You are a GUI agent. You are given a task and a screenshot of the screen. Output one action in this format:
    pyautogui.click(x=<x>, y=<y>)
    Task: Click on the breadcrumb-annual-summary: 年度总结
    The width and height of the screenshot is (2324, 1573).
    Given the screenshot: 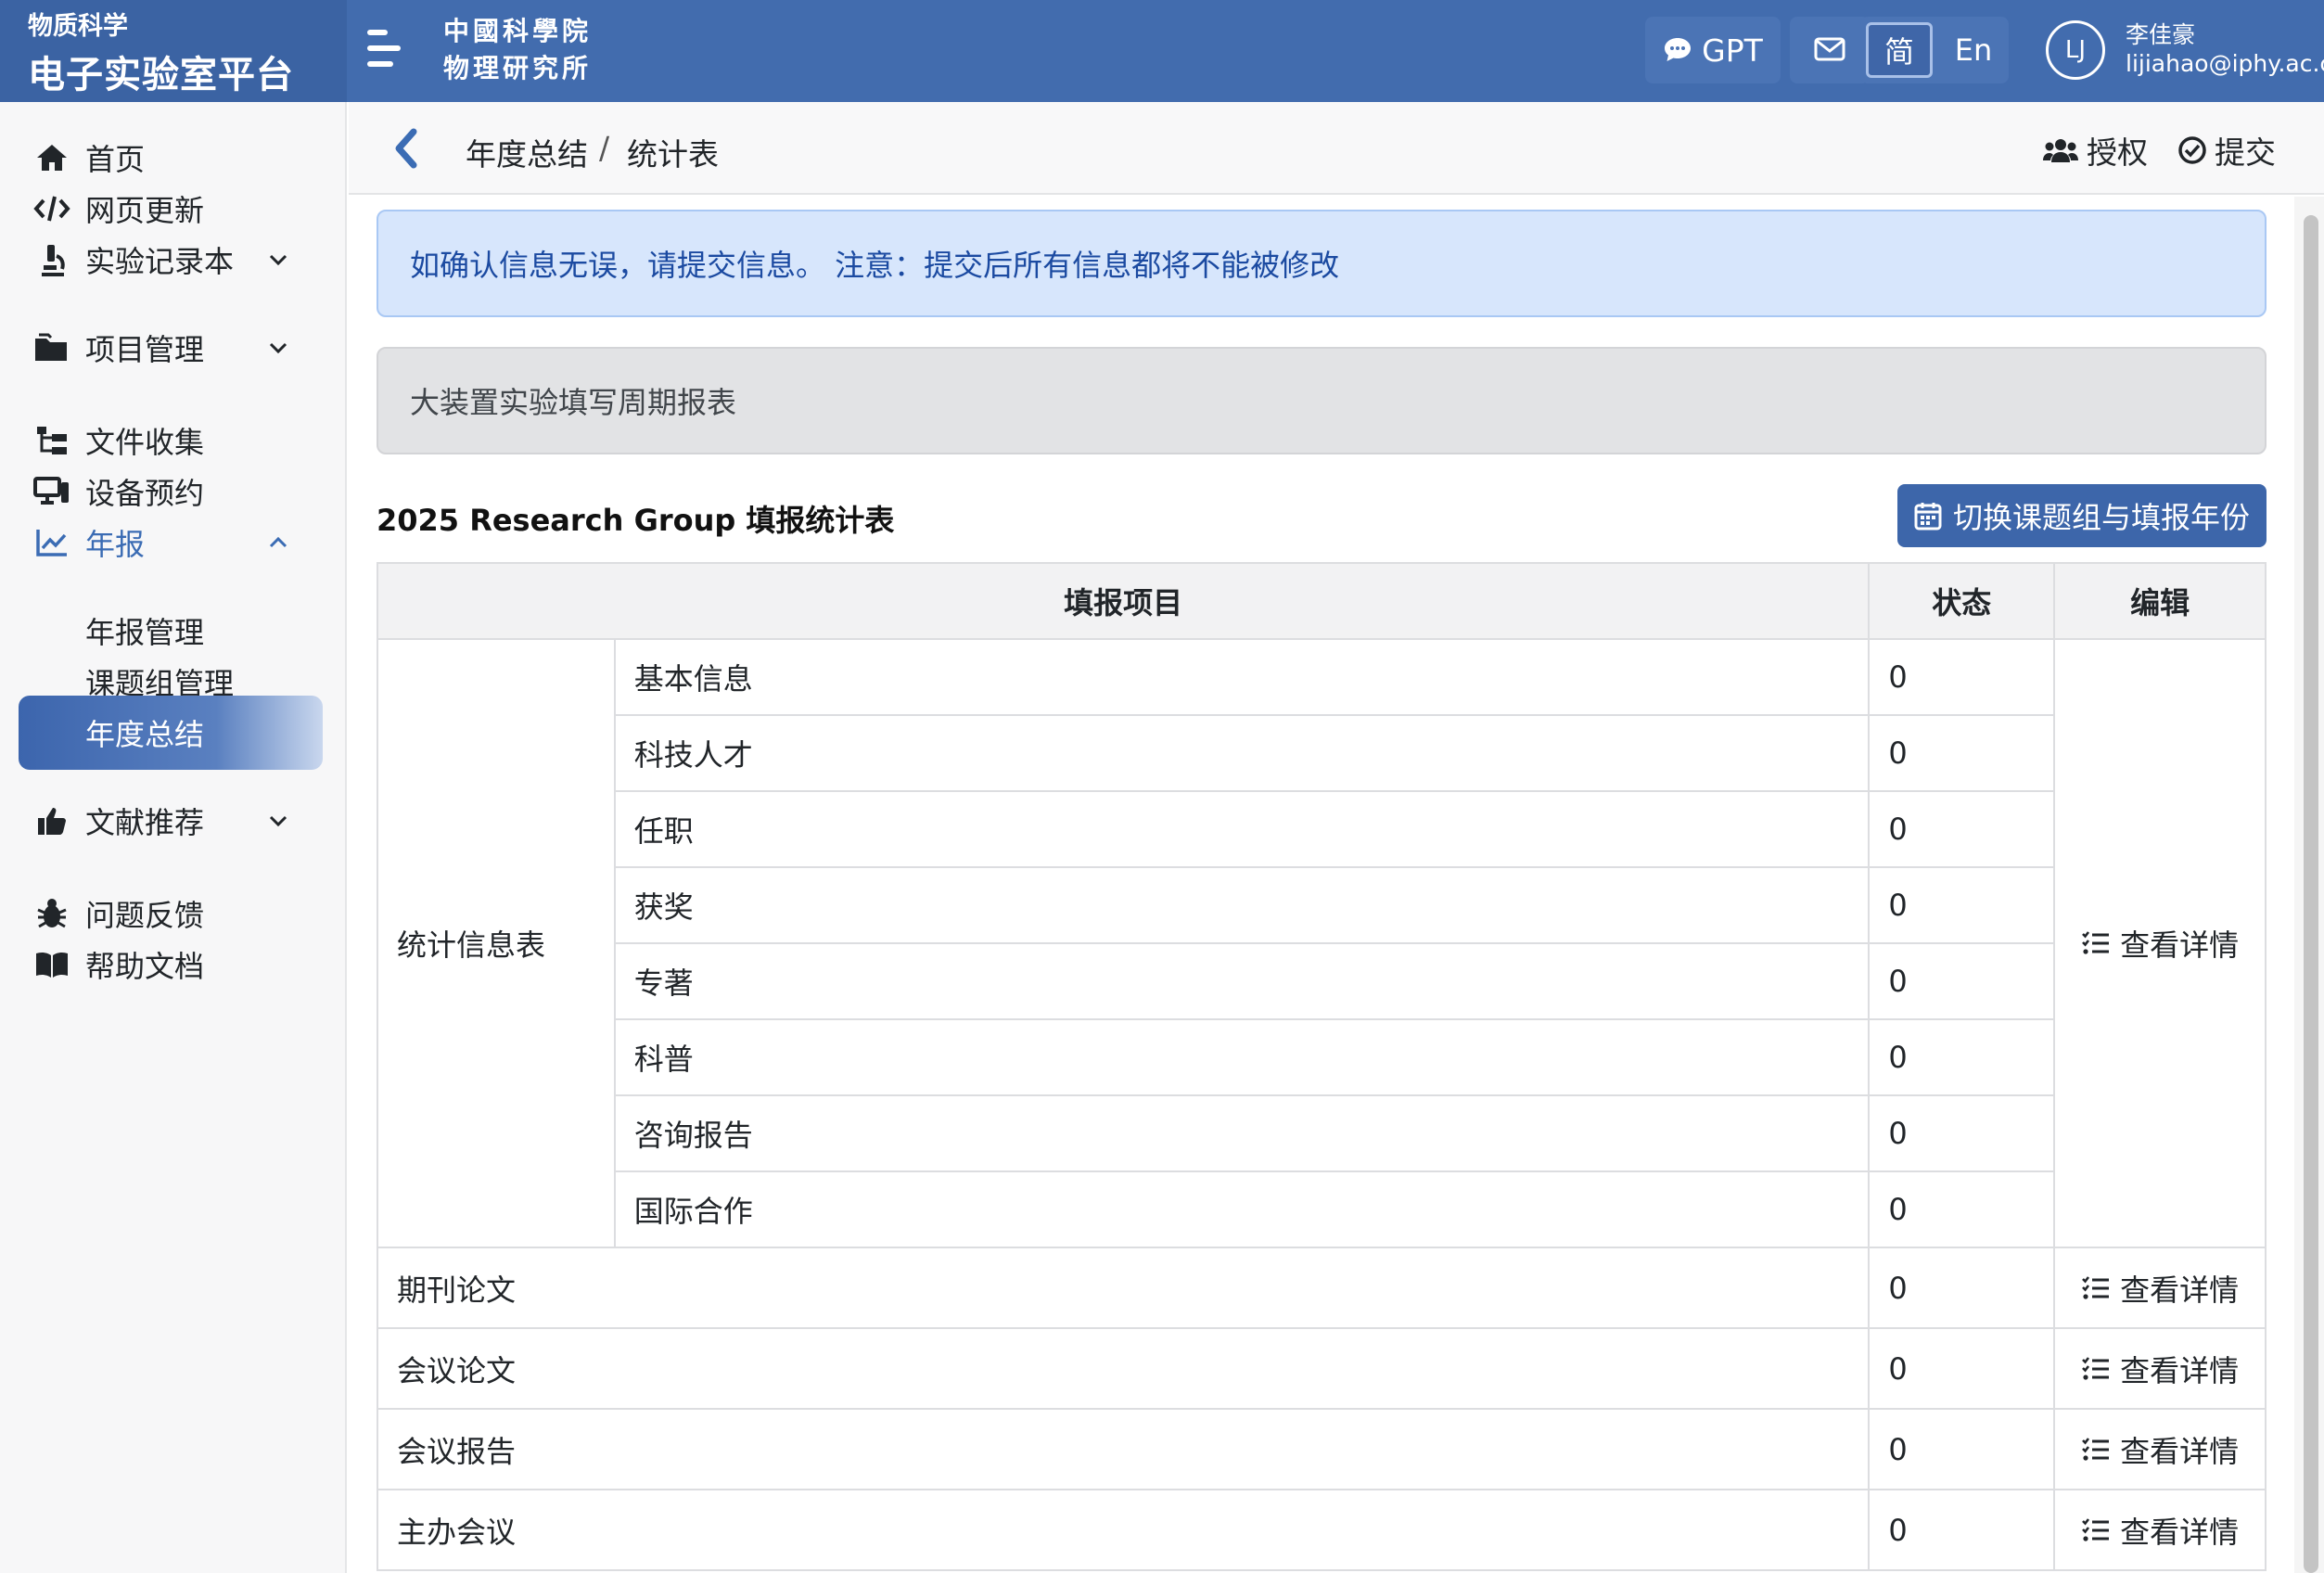 What is the action you would take?
    pyautogui.click(x=527, y=152)
    